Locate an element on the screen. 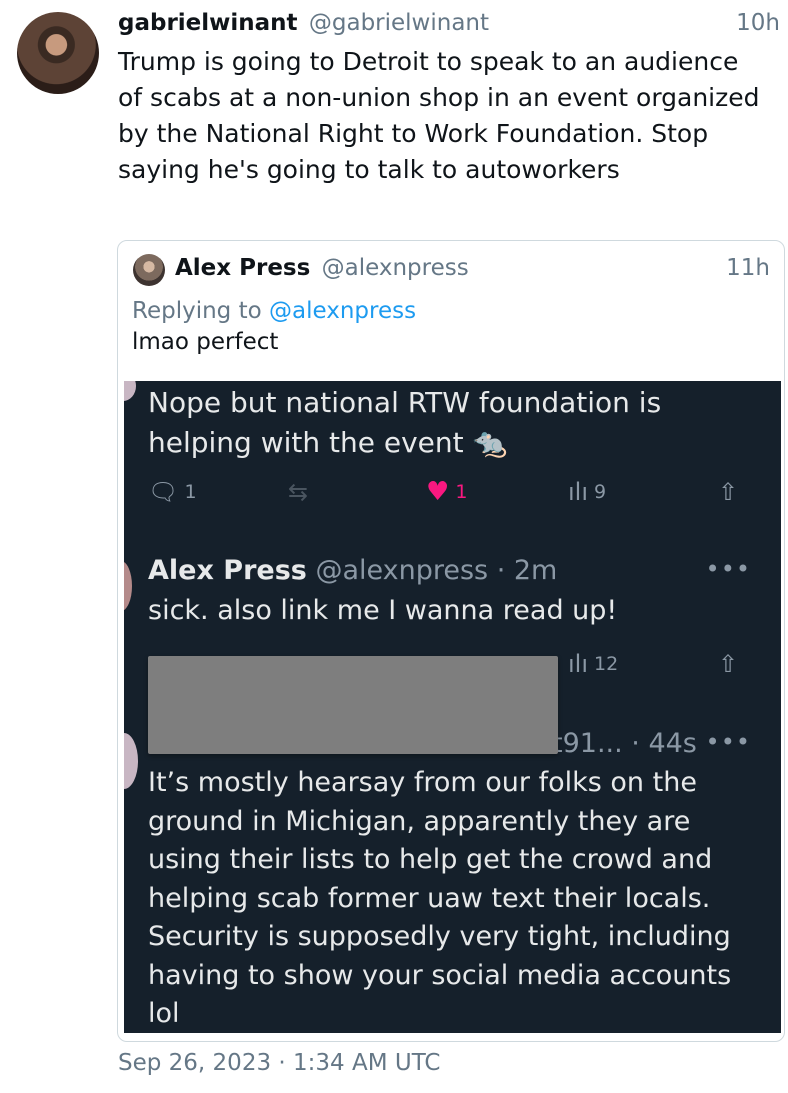  replying-prefix: Replying to is located at coordinates (197, 311).